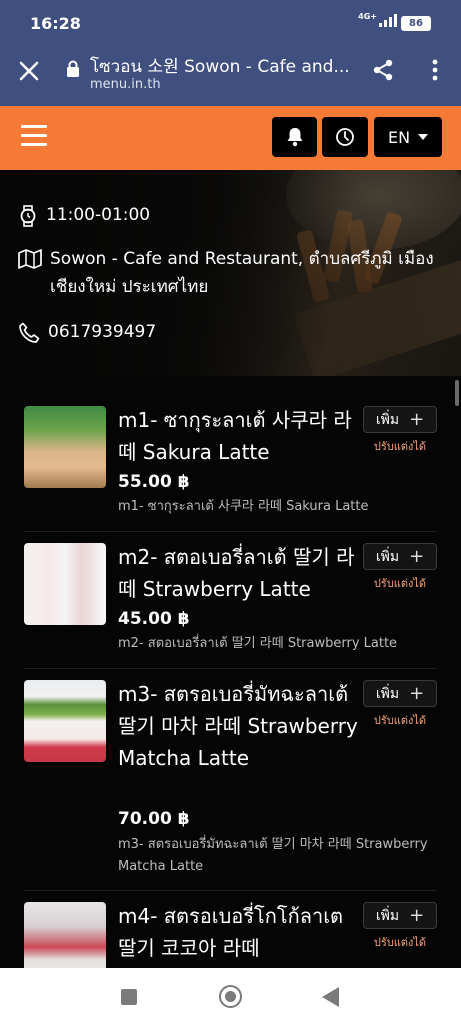 Image resolution: width=461 pixels, height=1024 pixels. Describe the element at coordinates (383, 70) in the screenshot. I see `share-icon` at that location.